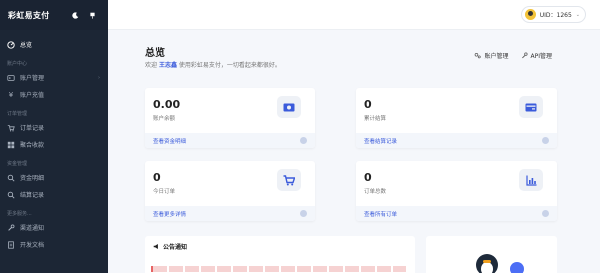 Image resolution: width=600 pixels, height=273 pixels. What do you see at coordinates (54, 244) in the screenshot?
I see `sidebar-item-dev-docs: 开发文档` at bounding box center [54, 244].